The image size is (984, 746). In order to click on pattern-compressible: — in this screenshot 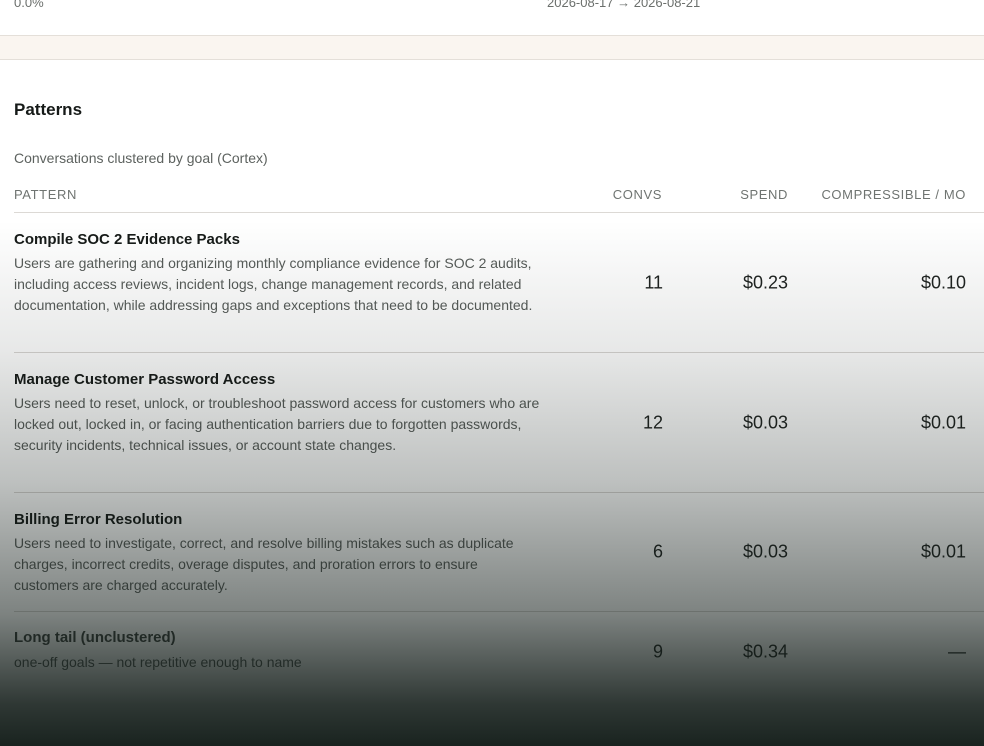, I will do `click(957, 651)`.